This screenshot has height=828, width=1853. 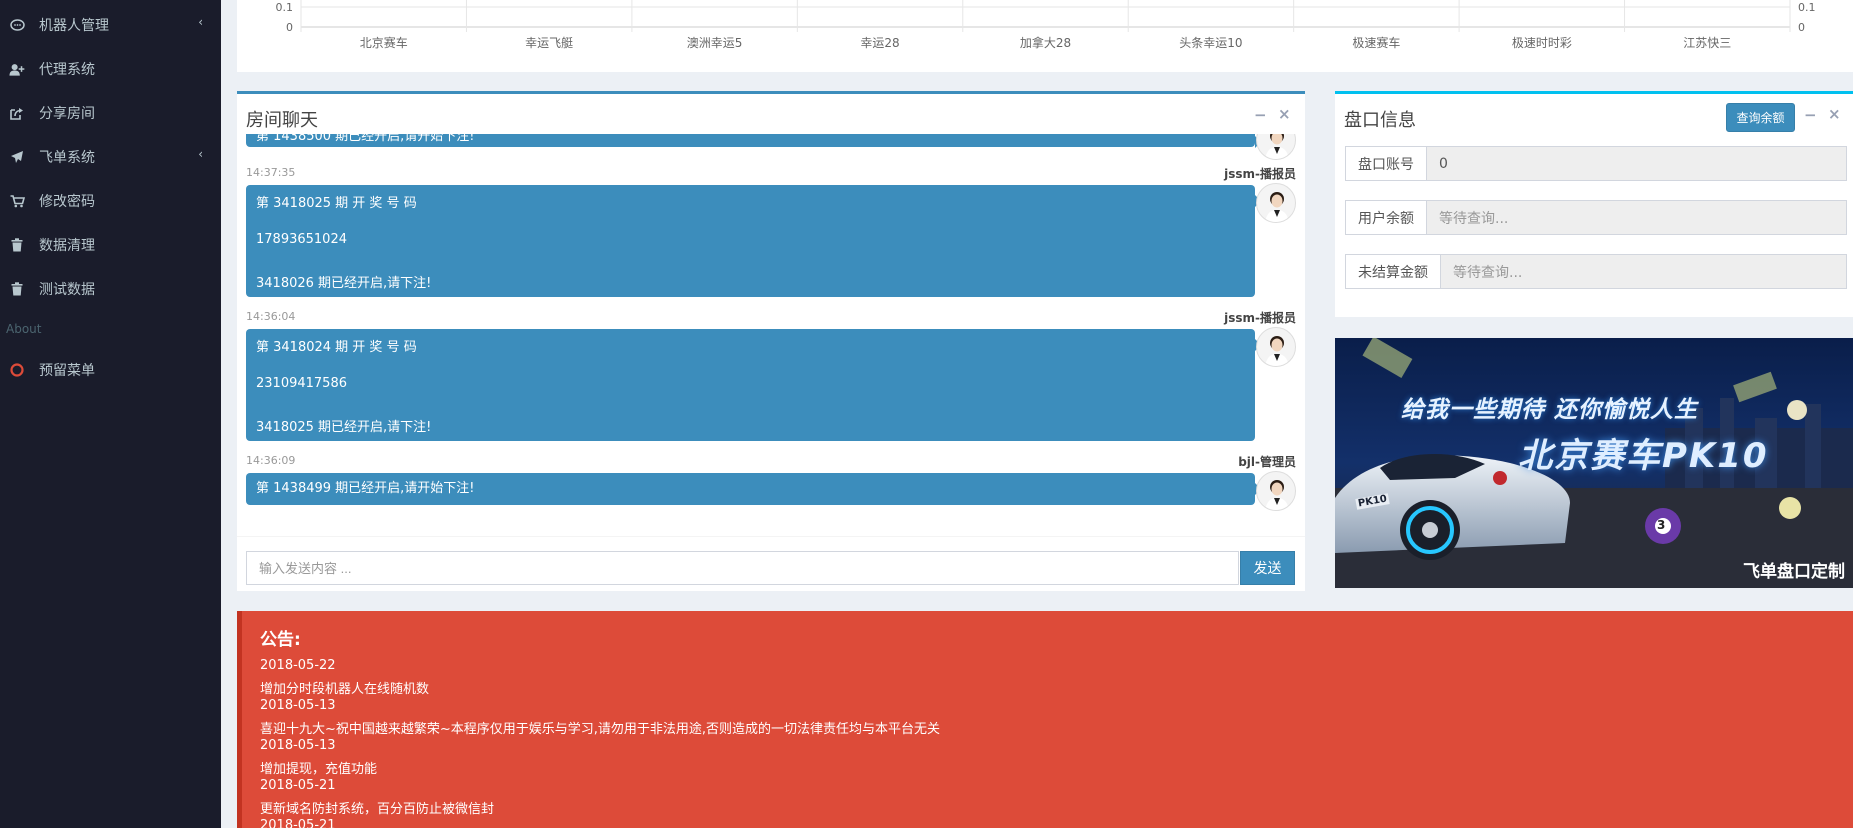 I want to click on chat-message-line: 3418026 期已经开启,请下注!, so click(x=344, y=283).